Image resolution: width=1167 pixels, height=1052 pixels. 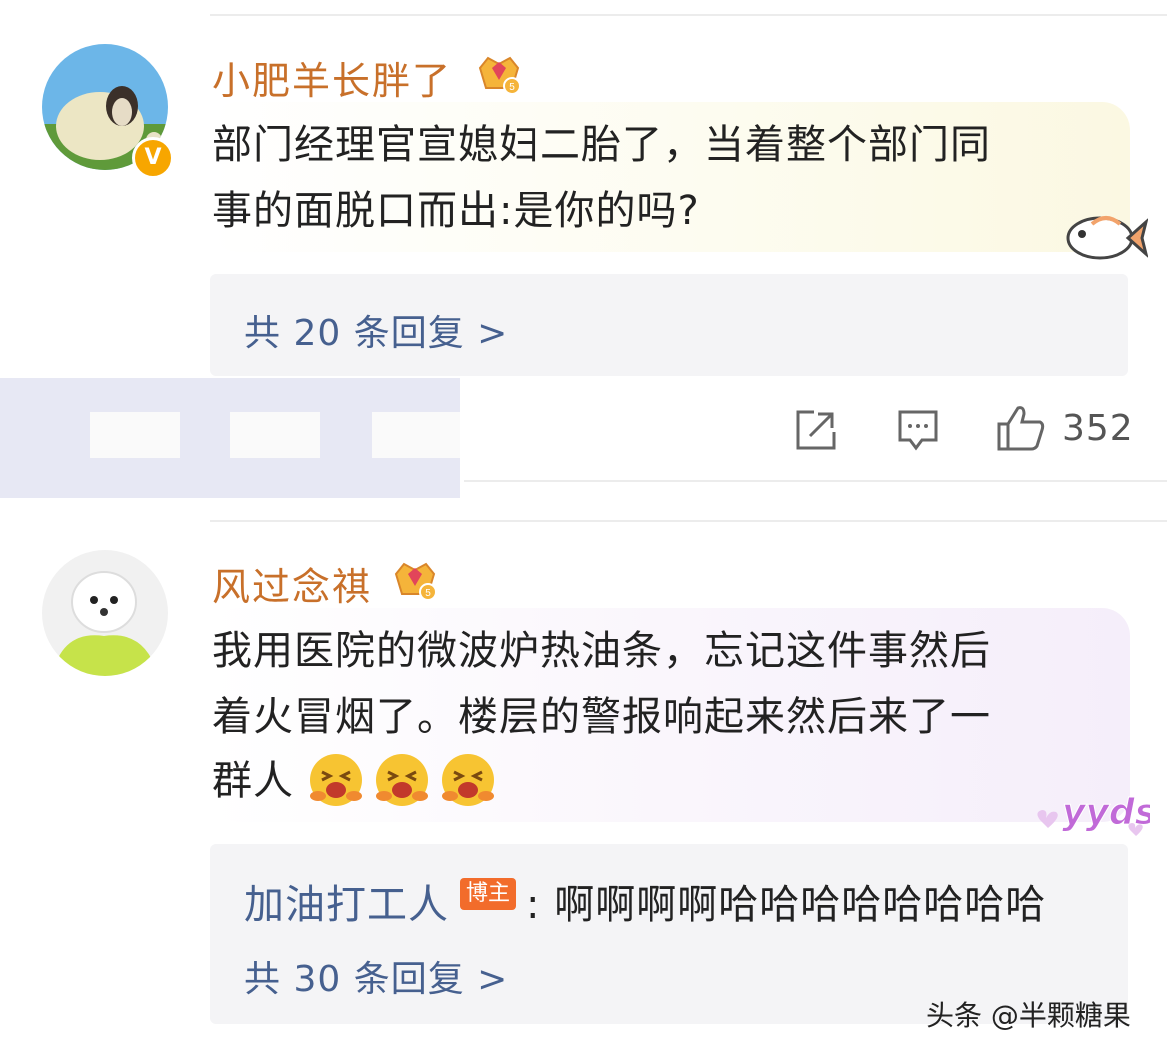 What do you see at coordinates (601, 717) in the screenshot?
I see `comment-text-line: 着火冒烟了。楼层的警报响起来然后来了一` at bounding box center [601, 717].